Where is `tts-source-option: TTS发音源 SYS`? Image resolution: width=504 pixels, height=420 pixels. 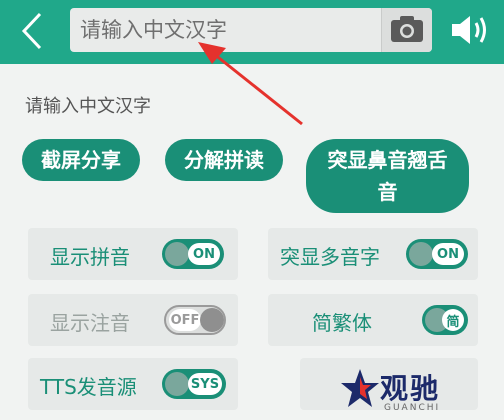
tts-source-option: TTS发音源 SYS is located at coordinates (133, 384).